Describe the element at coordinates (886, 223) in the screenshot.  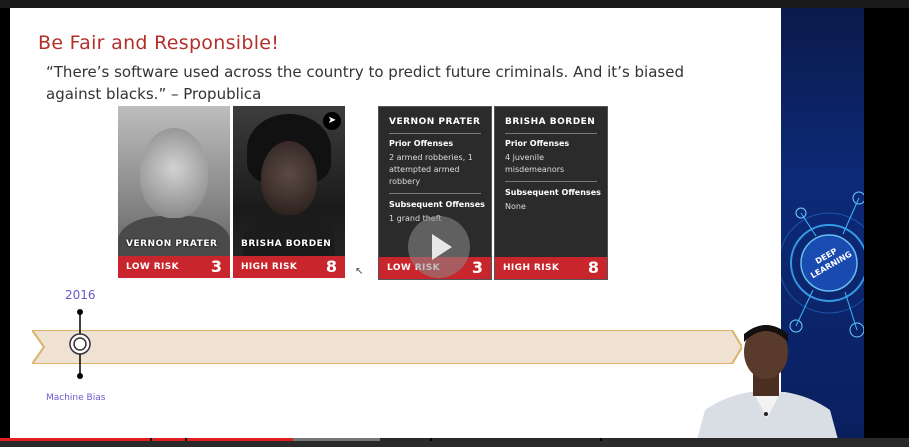
I see `right-black-bar` at that location.